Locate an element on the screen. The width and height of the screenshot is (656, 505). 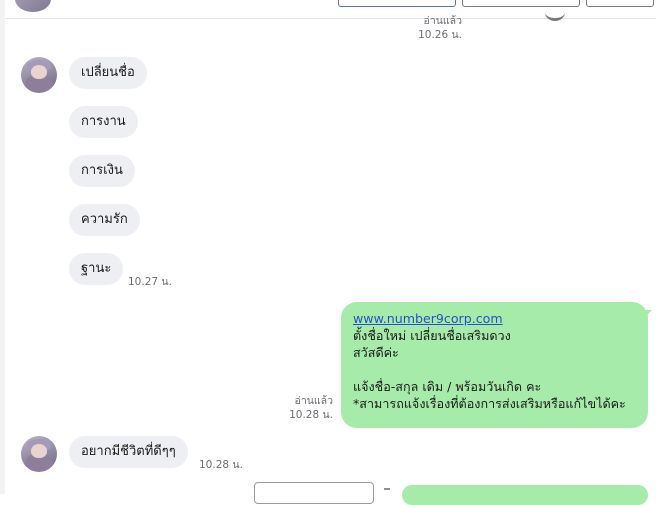
read-receipt: อ่านแล้ว 10.28 น. is located at coordinates (308, 408).